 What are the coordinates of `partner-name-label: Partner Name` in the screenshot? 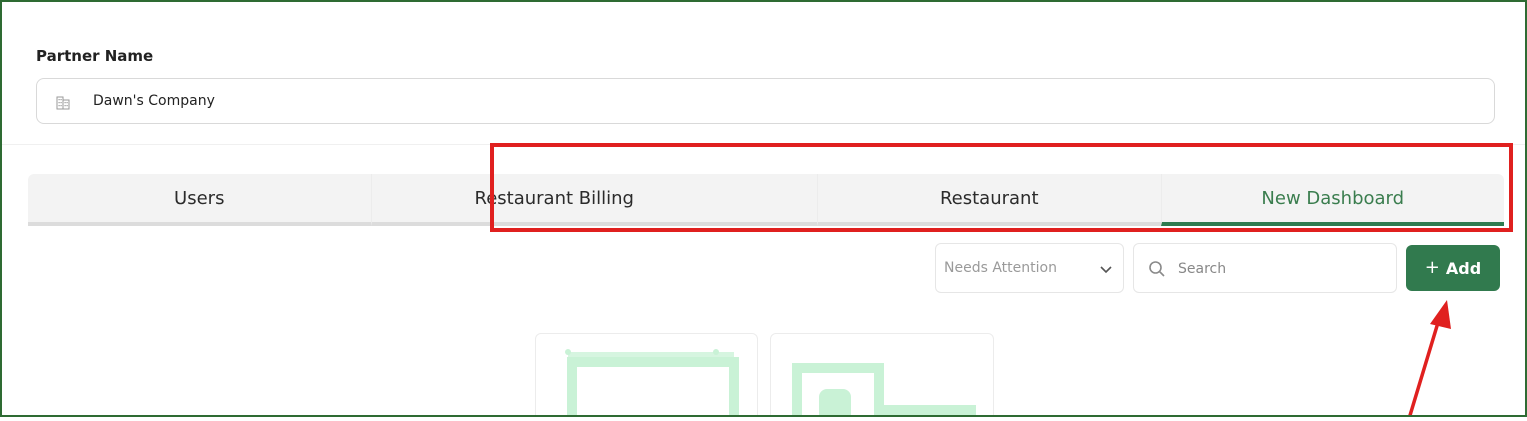 It's located at (95, 56).